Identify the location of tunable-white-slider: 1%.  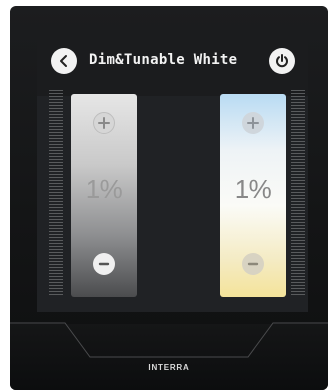
(253, 195).